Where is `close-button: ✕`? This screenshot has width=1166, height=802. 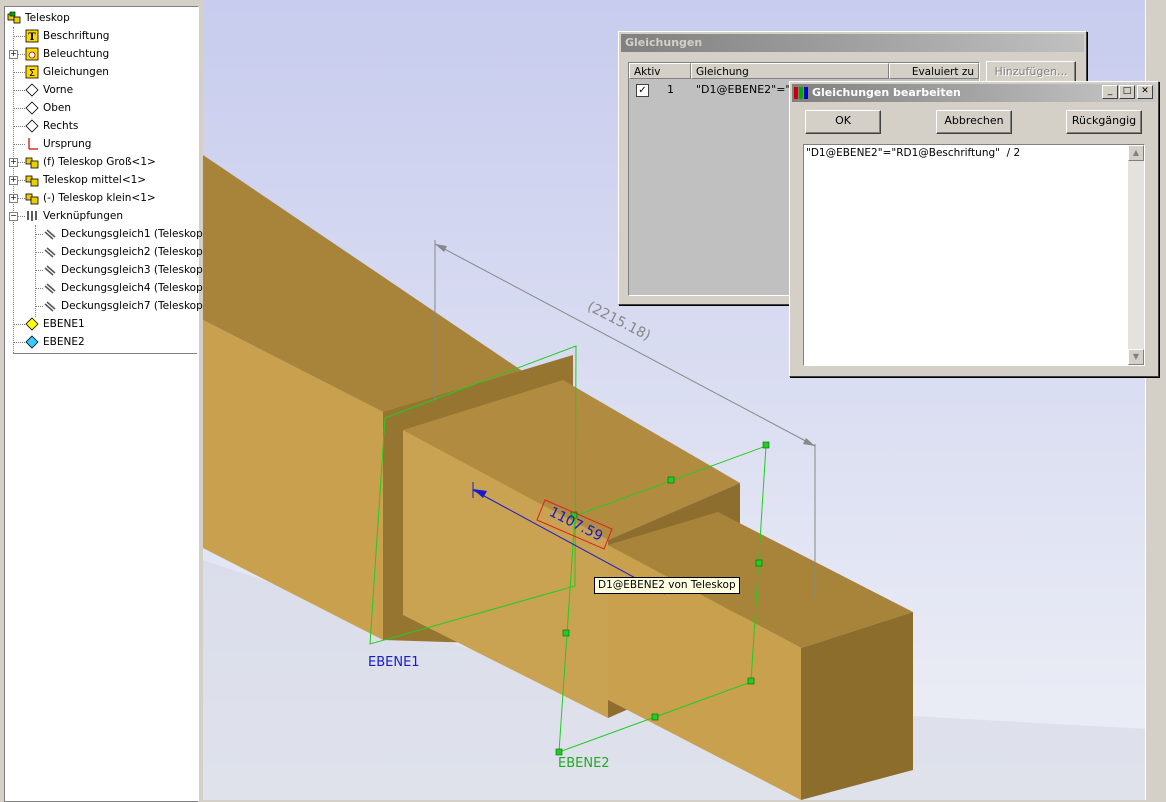
close-button: ✕ is located at coordinates (1145, 92).